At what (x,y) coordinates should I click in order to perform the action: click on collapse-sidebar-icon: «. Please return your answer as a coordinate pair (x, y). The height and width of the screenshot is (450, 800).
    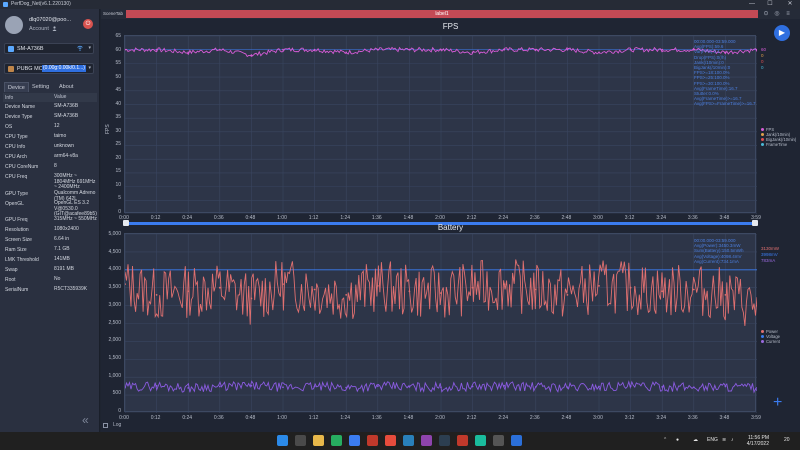
    Looking at the image, I should click on (85, 420).